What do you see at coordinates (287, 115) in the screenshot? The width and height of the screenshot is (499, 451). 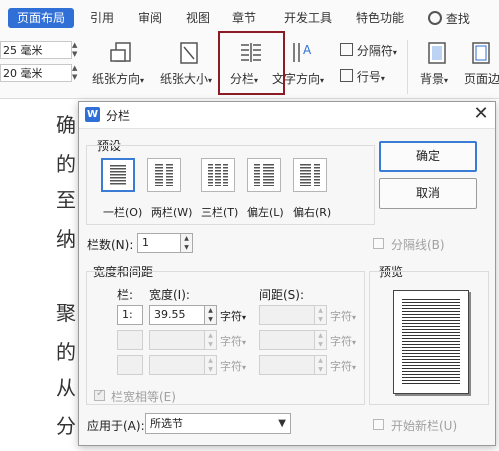 I see `dialog-titlebar: W 分栏 ✕` at bounding box center [287, 115].